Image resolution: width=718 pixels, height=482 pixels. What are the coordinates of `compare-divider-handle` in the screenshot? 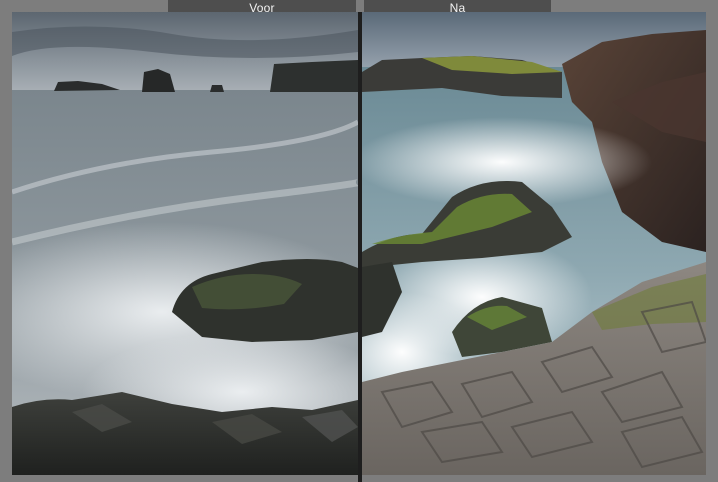 It's located at (360, 247).